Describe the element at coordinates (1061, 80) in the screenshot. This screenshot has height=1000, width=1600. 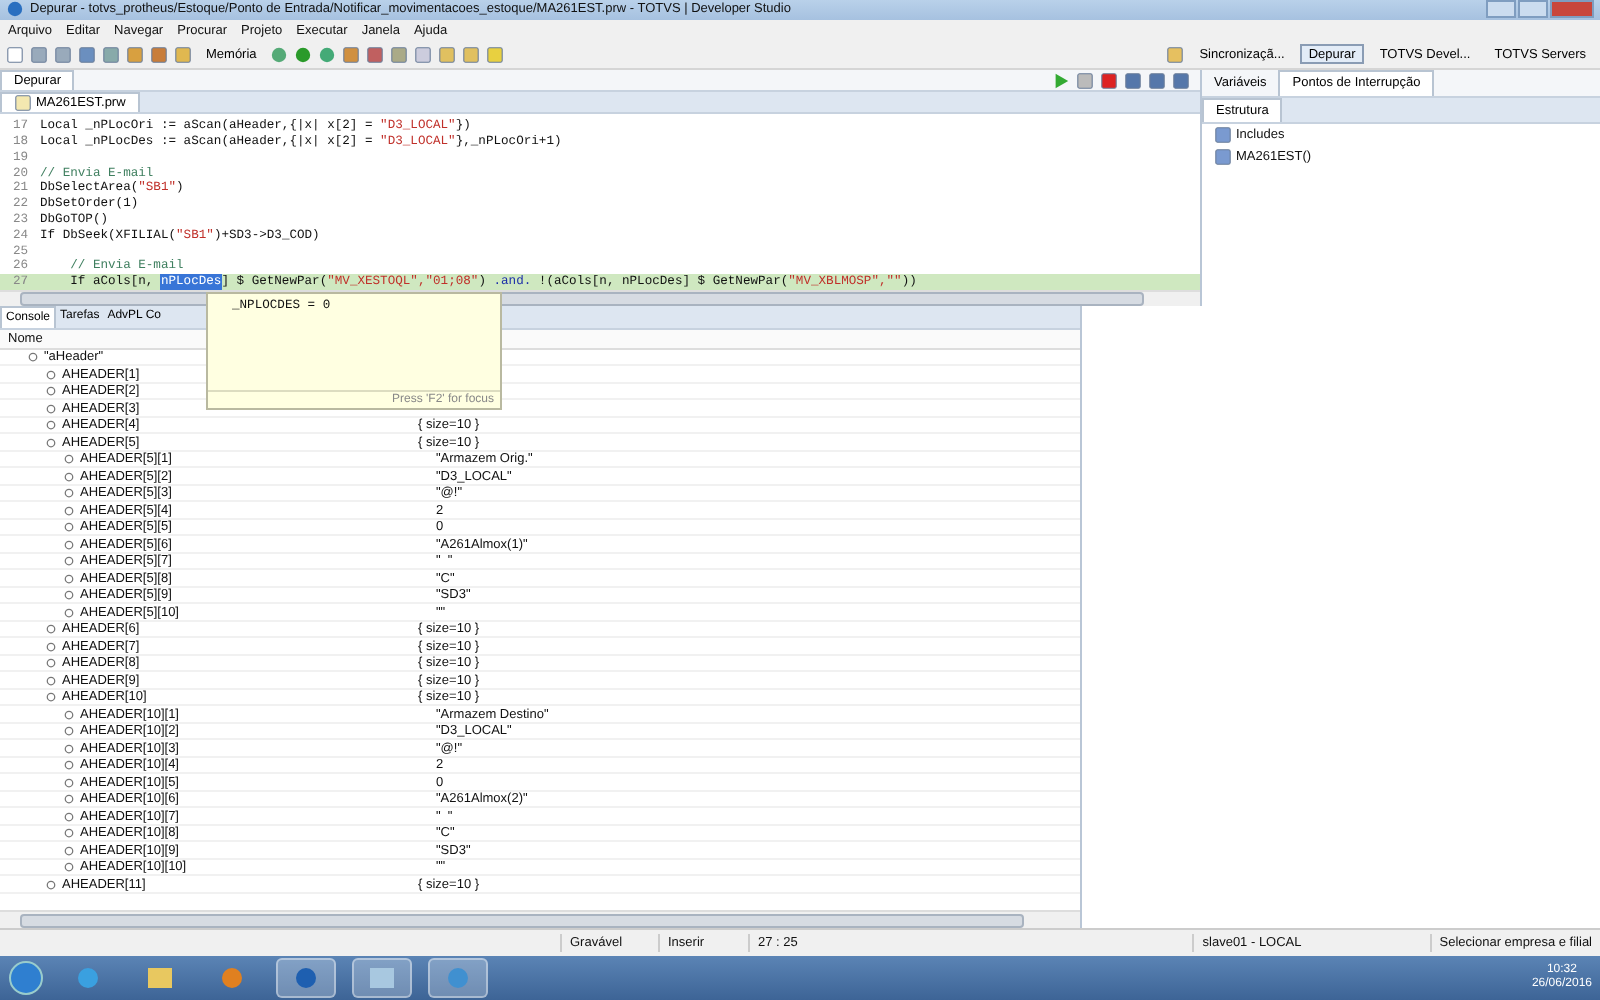
I see `resume-icon` at that location.